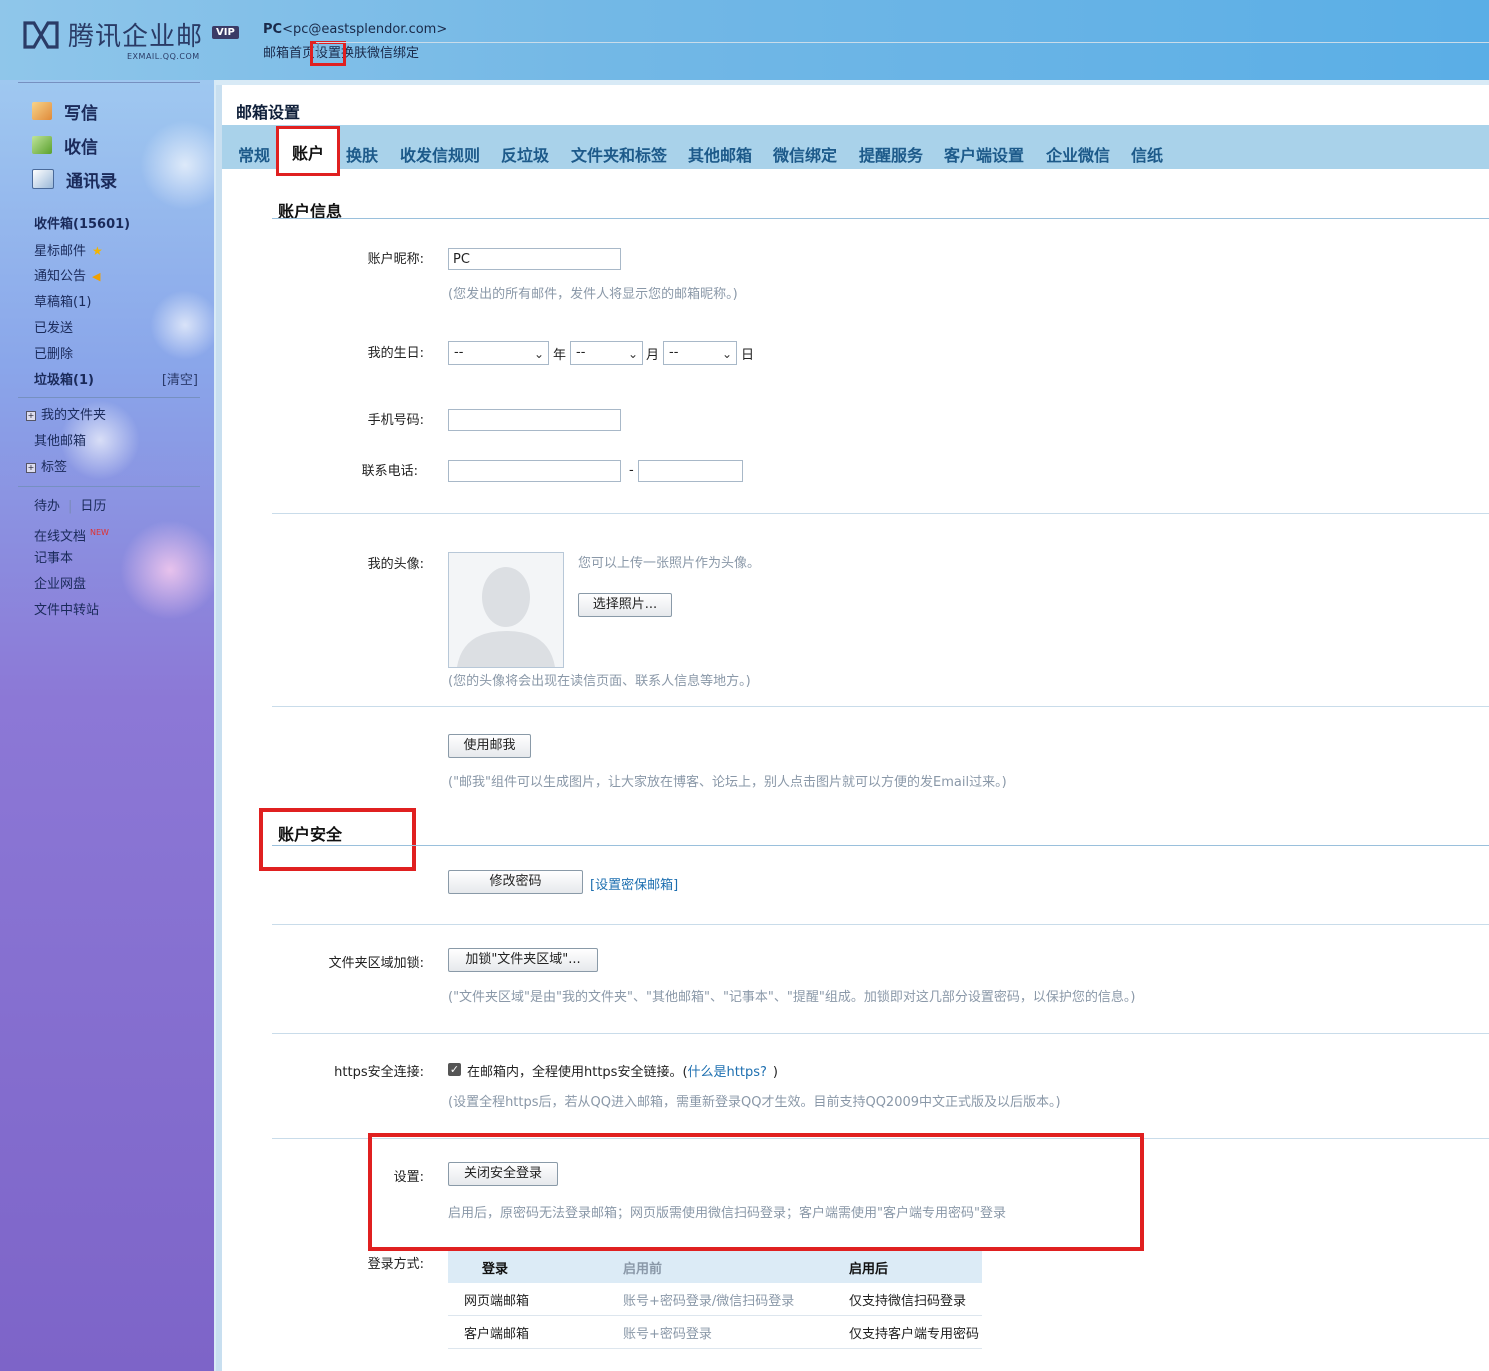 The height and width of the screenshot is (1371, 1489). I want to click on tools-list: 待办 | 日历 在线文档 NEW 记事本 企业网盘 文件中转站, so click(116, 559).